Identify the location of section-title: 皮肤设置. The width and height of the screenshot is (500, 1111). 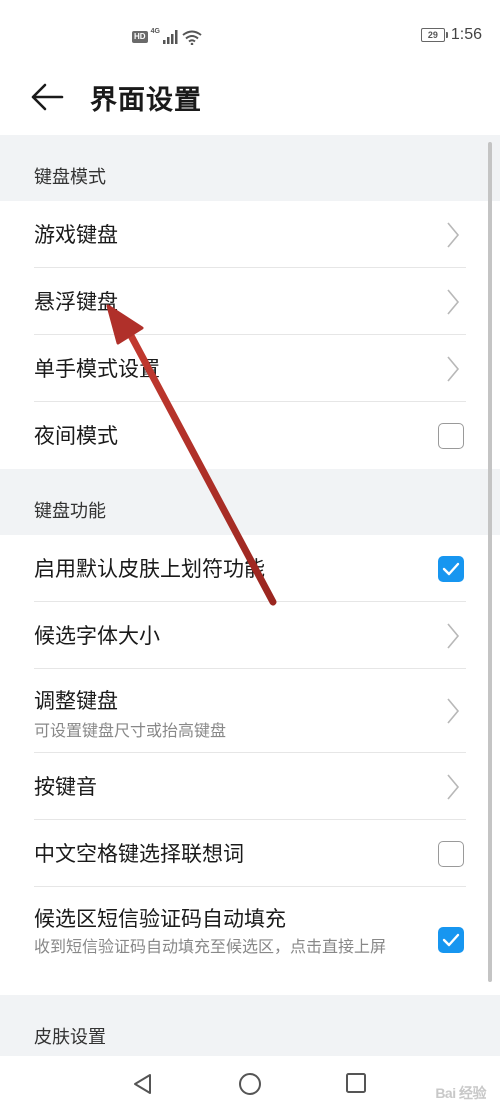
(70, 1037).